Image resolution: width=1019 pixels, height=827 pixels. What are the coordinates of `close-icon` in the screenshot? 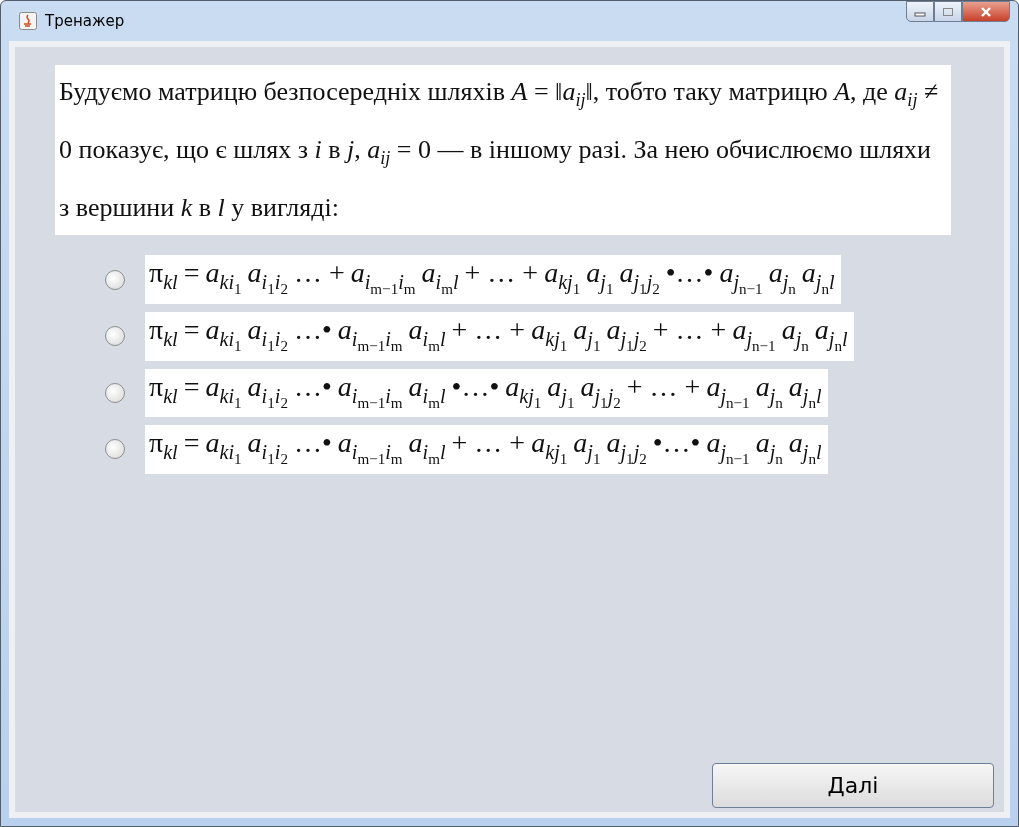 It's located at (986, 11).